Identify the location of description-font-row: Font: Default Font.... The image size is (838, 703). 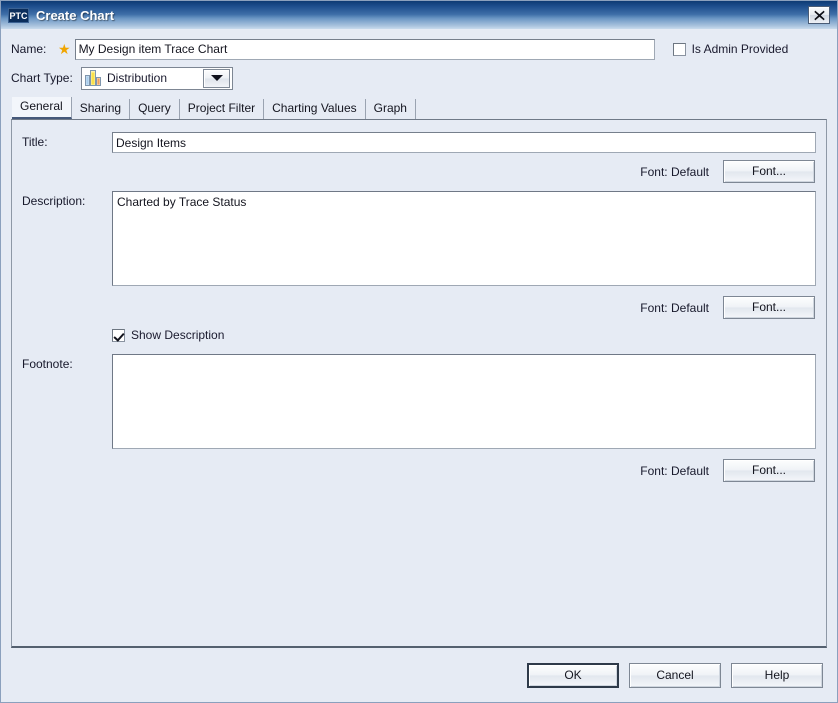
(419, 307).